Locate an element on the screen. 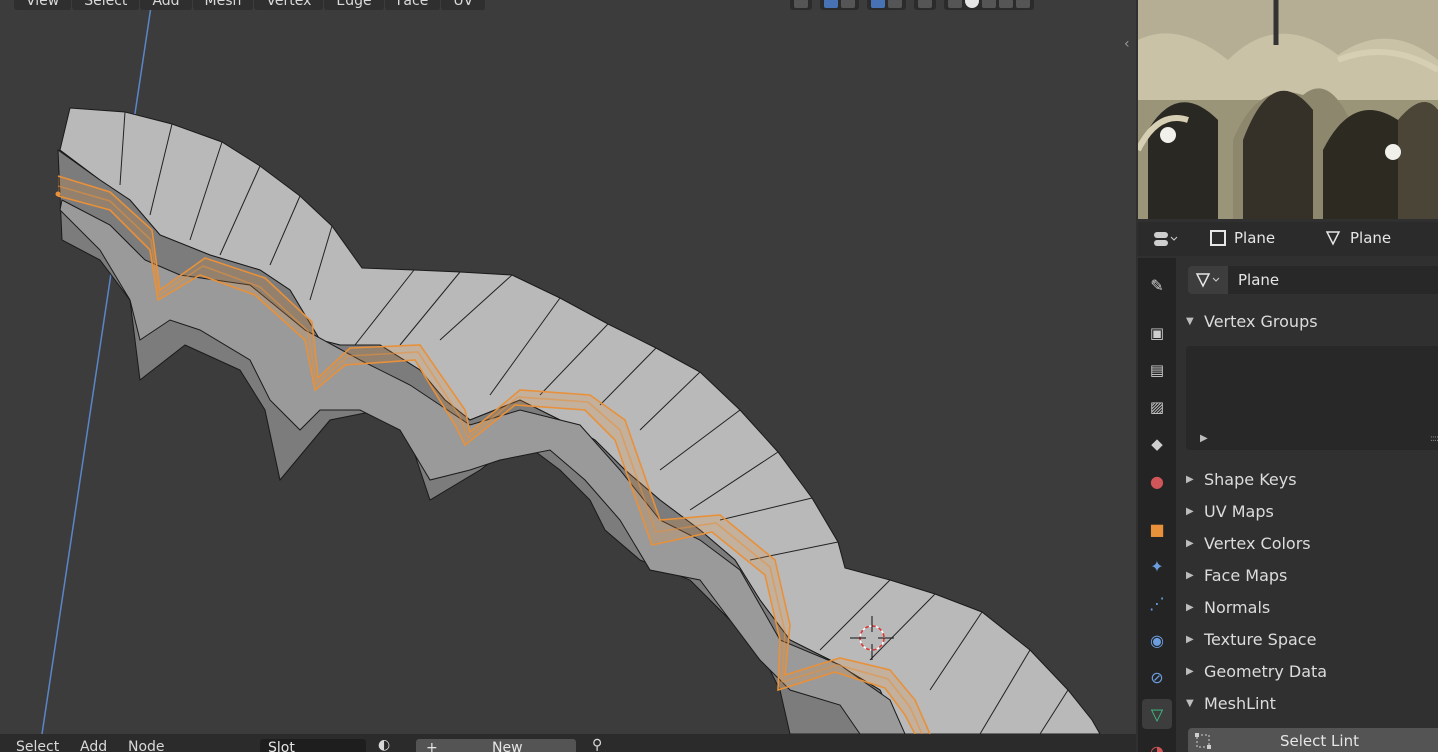 This screenshot has width=1438, height=752. shading-modes is located at coordinates (989, 5).